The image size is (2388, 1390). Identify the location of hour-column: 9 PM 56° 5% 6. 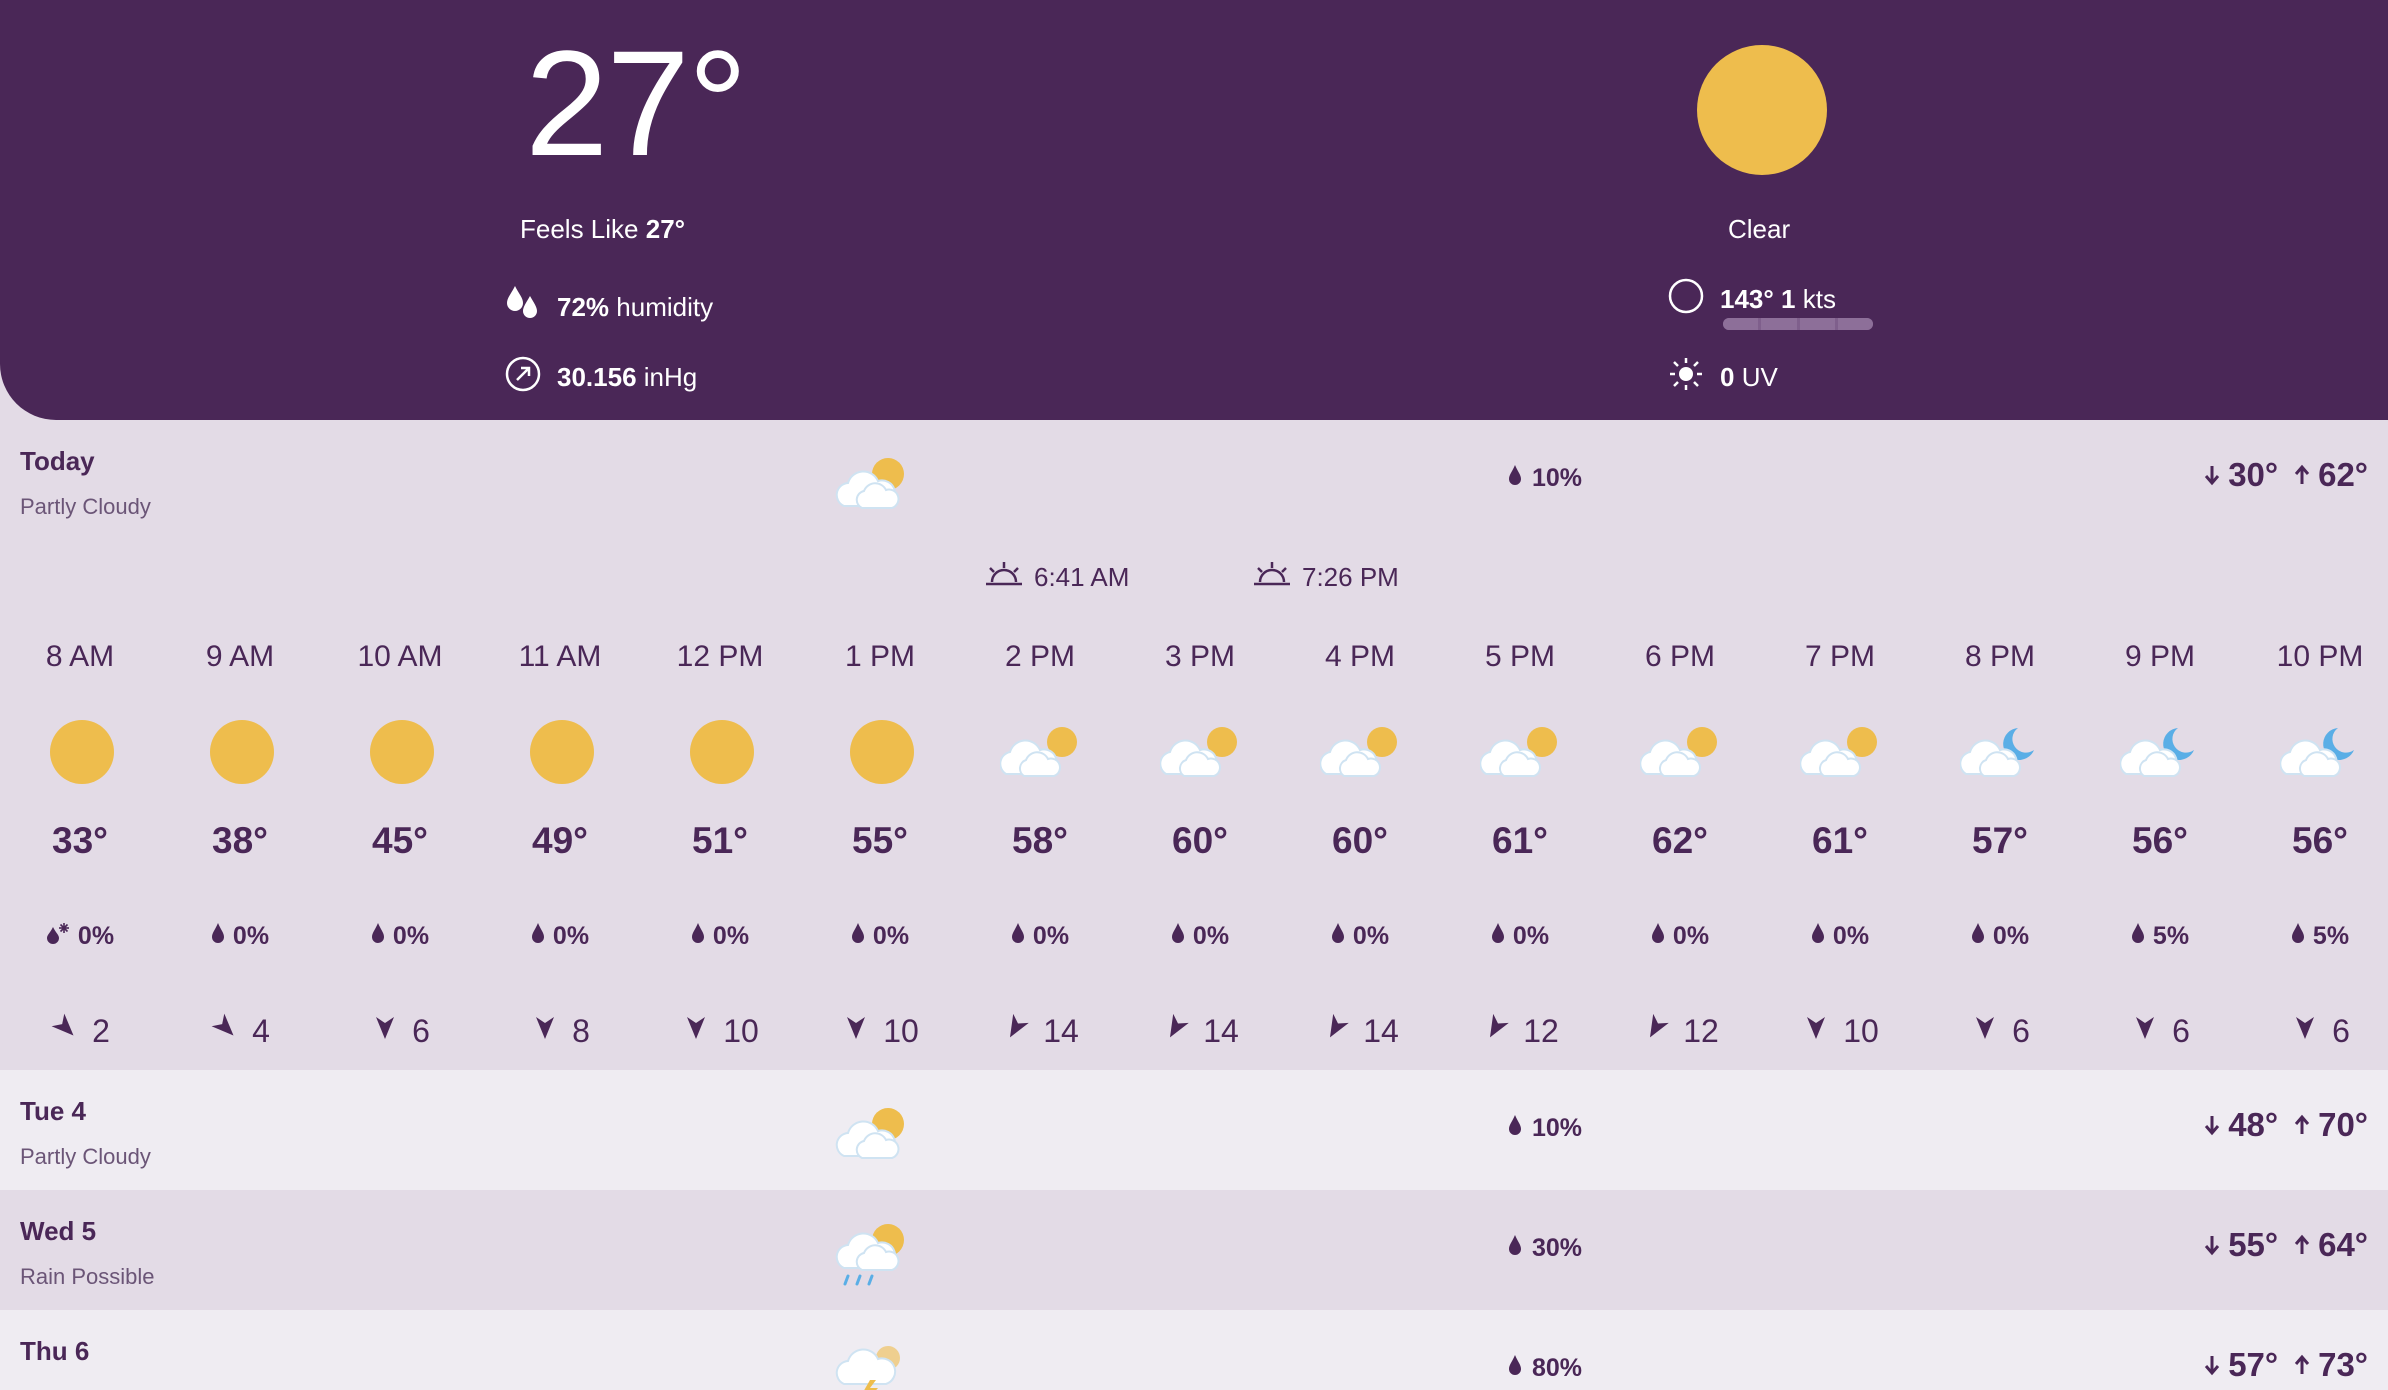
(2160, 855).